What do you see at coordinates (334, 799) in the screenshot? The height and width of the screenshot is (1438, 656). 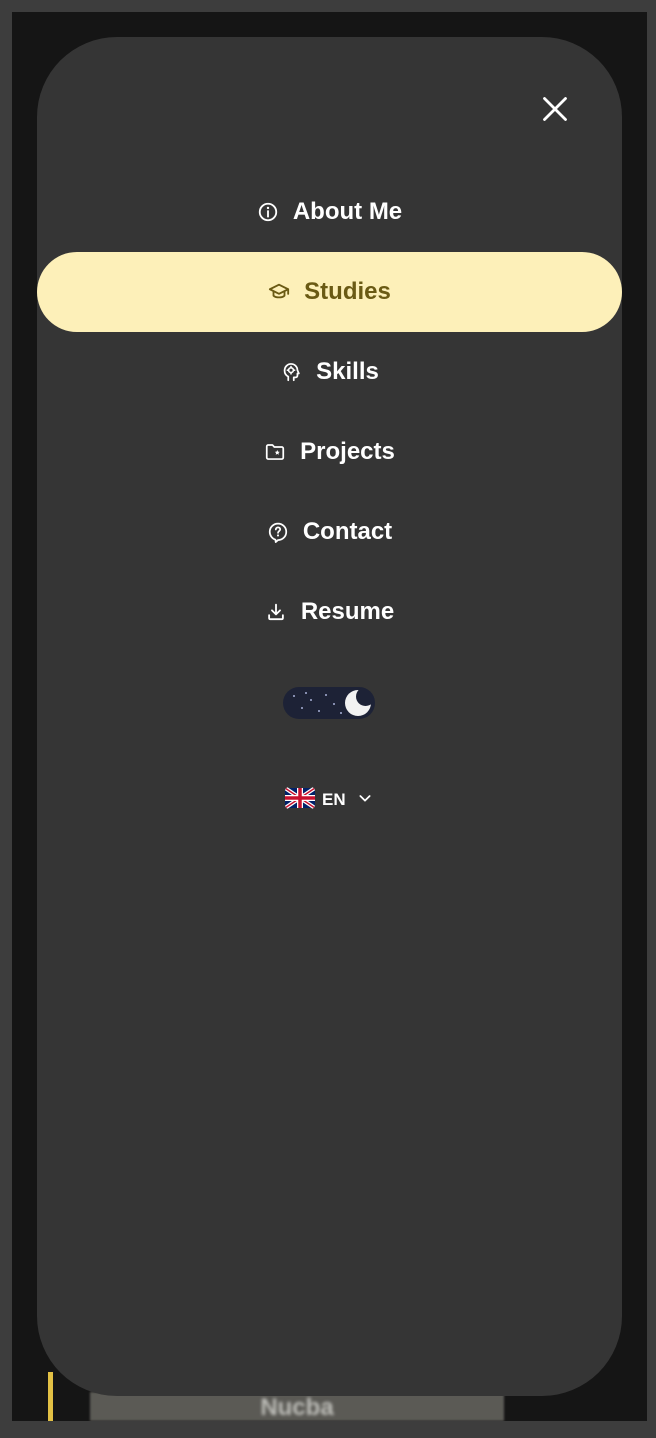 I see `language-code: EN` at bounding box center [334, 799].